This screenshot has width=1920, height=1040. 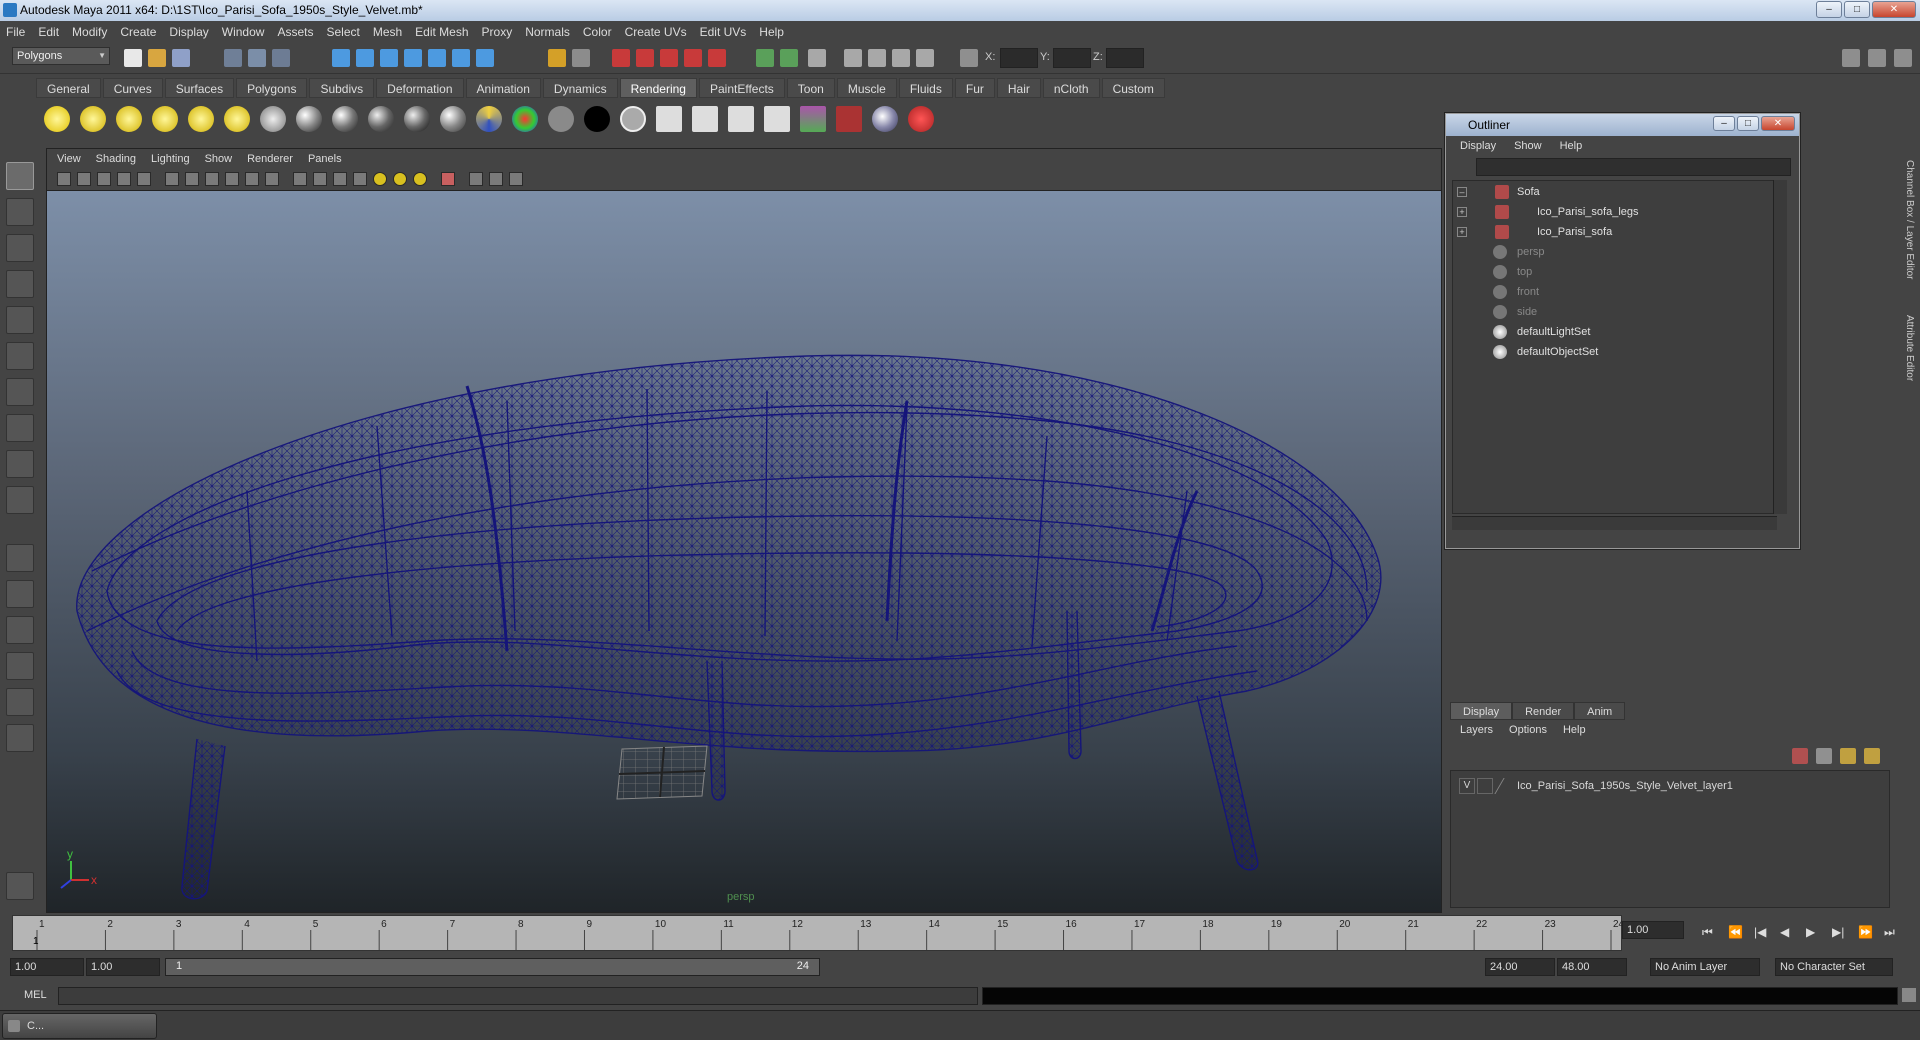 I want to click on menu-create: Create, so click(x=138, y=32).